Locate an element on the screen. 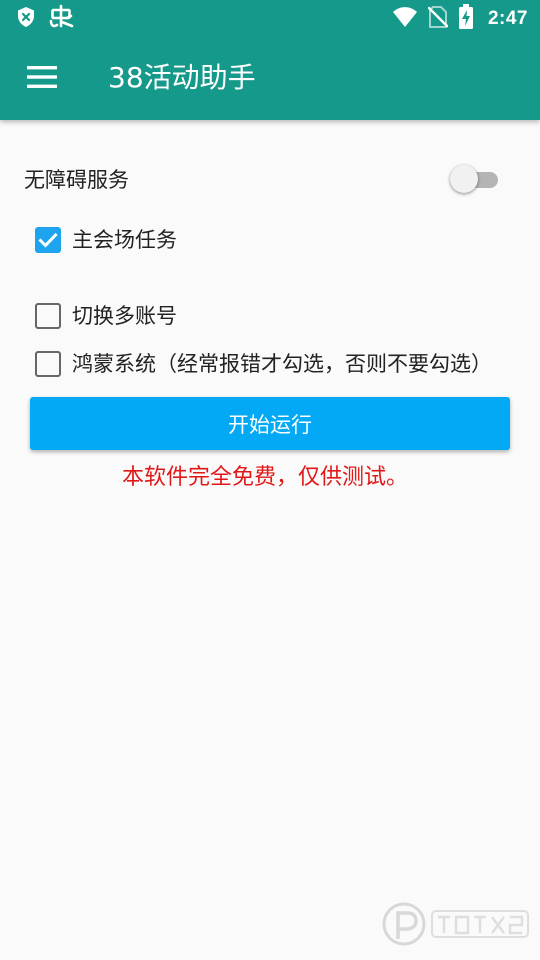 Image resolution: width=540 pixels, height=960 pixels. shield-x-icon is located at coordinates (26, 19).